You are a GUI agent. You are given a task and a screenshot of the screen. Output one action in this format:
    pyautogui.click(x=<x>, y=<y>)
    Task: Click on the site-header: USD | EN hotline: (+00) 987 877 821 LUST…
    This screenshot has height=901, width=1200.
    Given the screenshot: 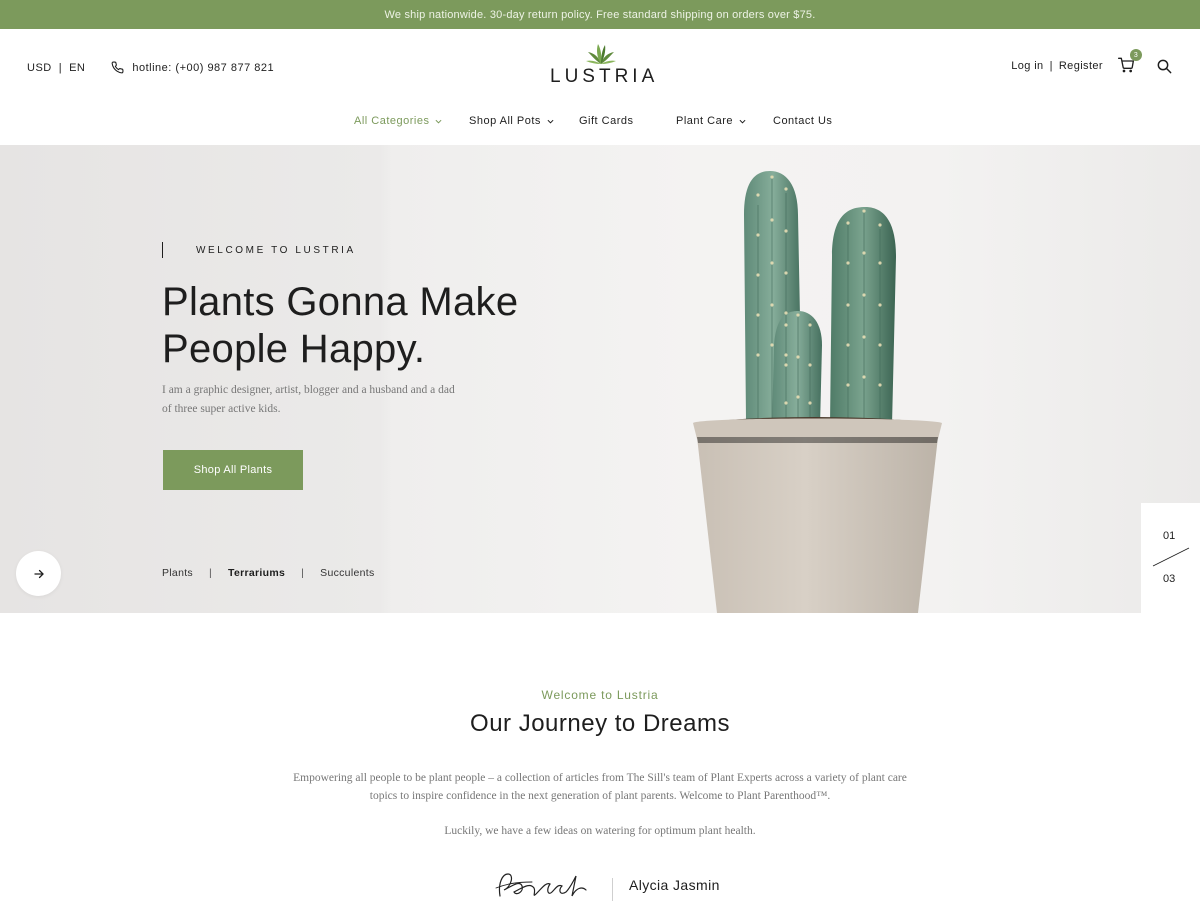 What is the action you would take?
    pyautogui.click(x=600, y=87)
    